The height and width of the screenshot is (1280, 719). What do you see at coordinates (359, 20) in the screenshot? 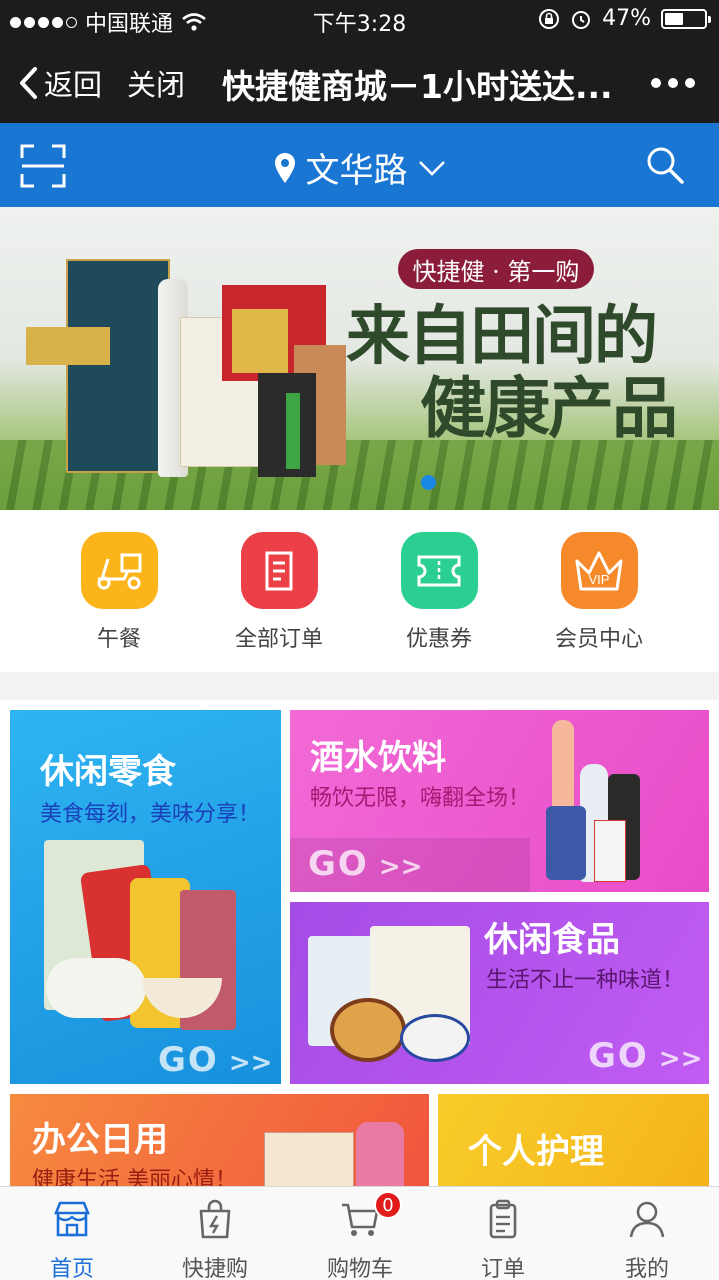
I see `status-bar: 中国联通 下午3:28 47%` at bounding box center [359, 20].